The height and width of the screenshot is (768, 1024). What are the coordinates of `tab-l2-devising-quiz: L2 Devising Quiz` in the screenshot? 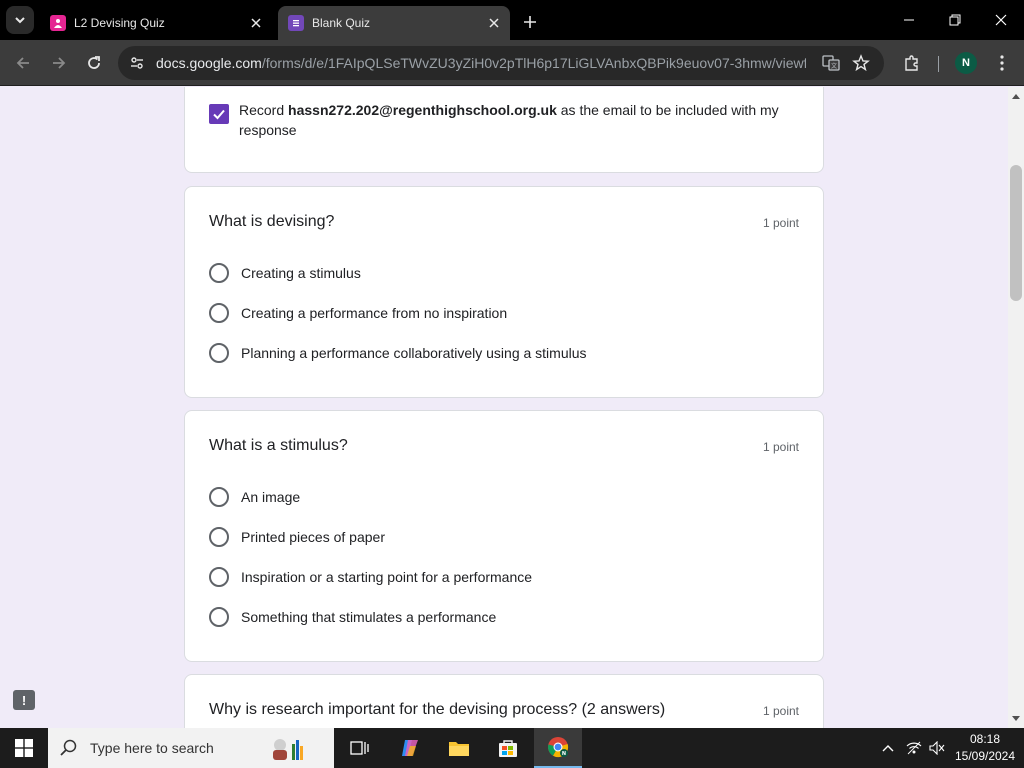 It's located at (156, 23).